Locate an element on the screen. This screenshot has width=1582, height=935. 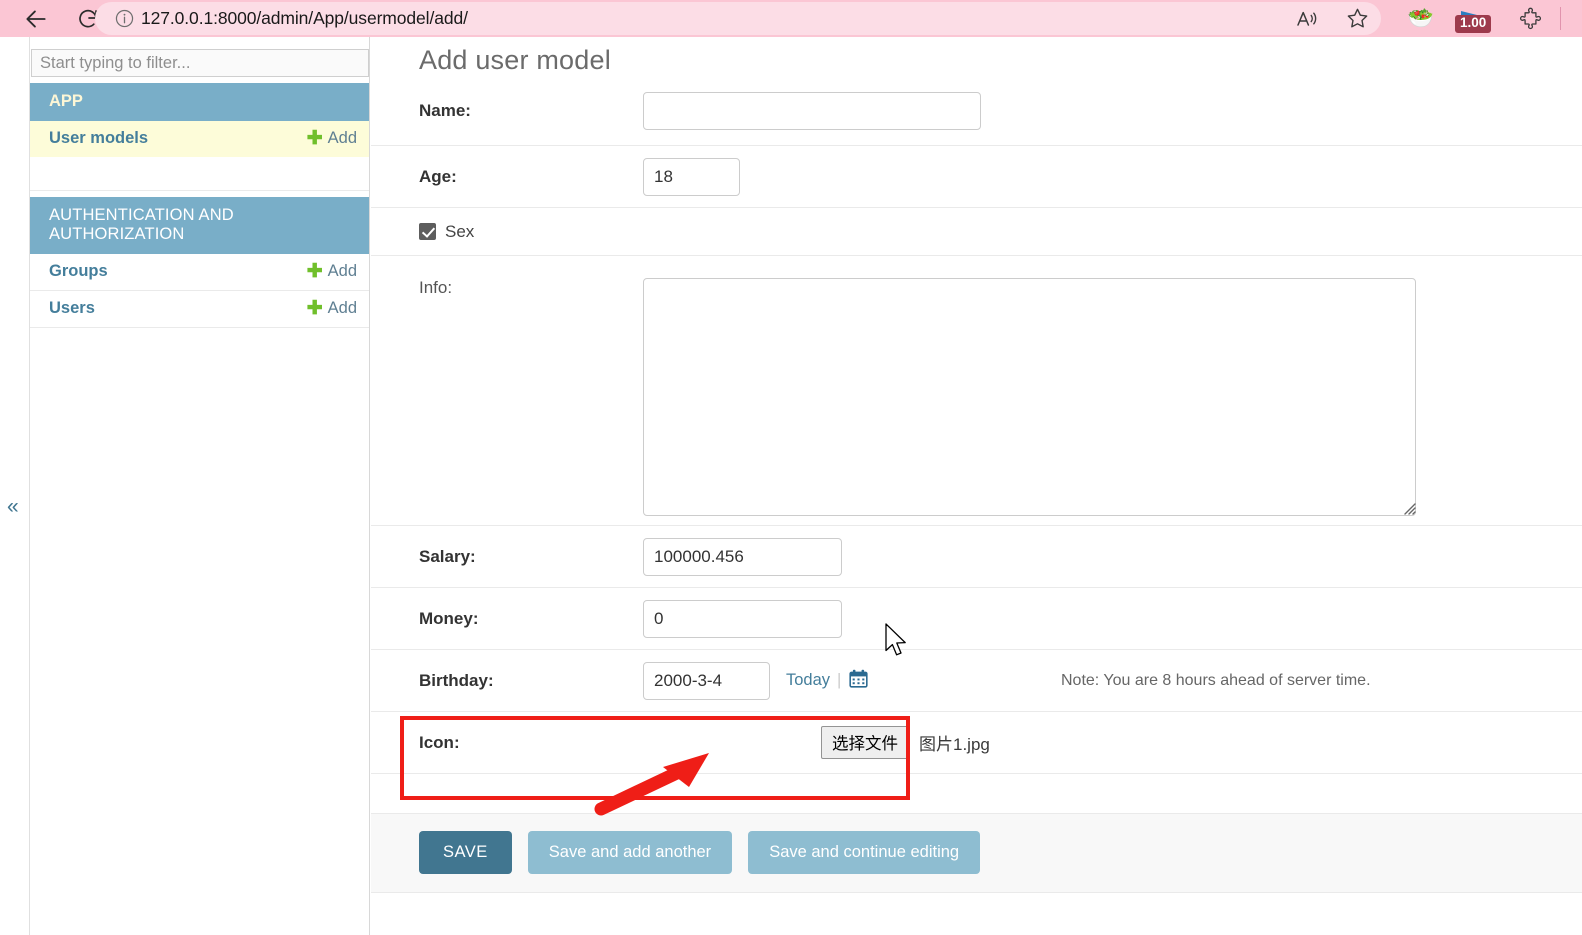
save-and-add-another-button: Save and add another is located at coordinates (630, 852).